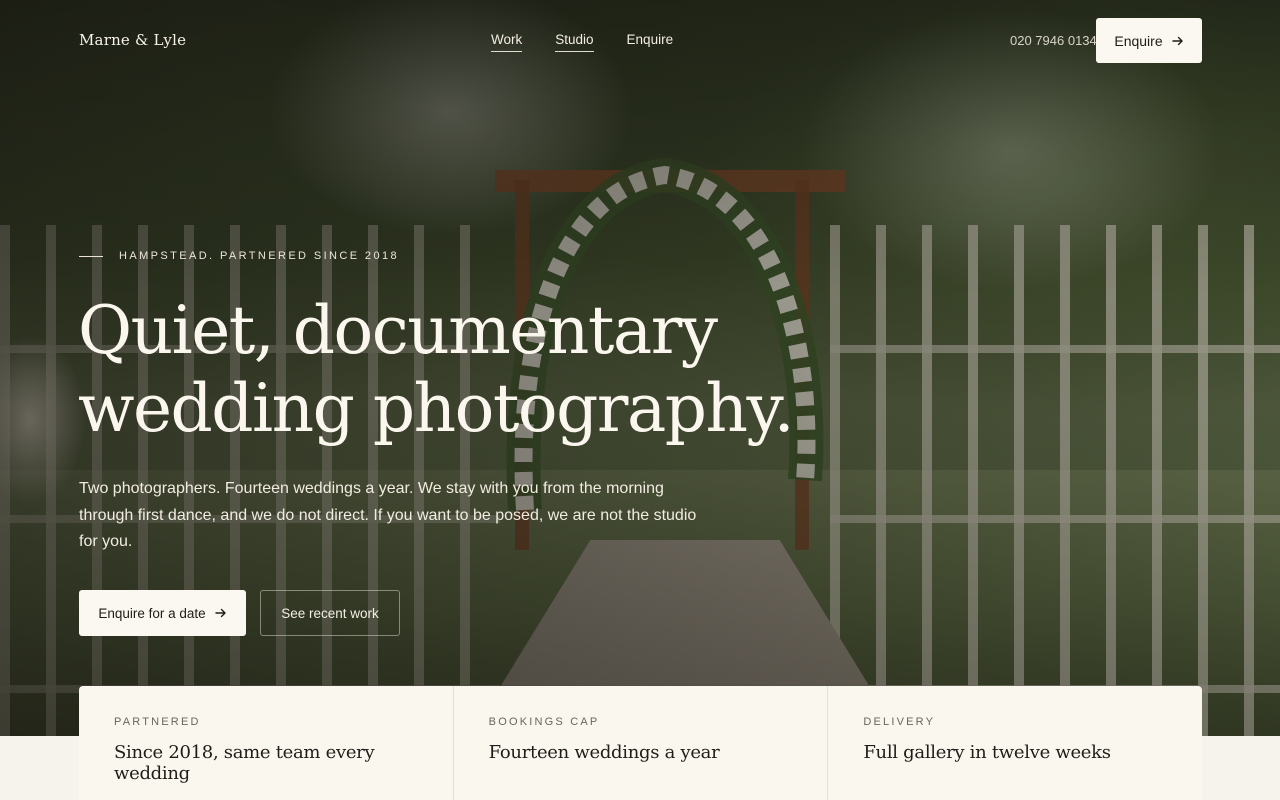  I want to click on main-nav: Work Studio Enquire, so click(582, 42).